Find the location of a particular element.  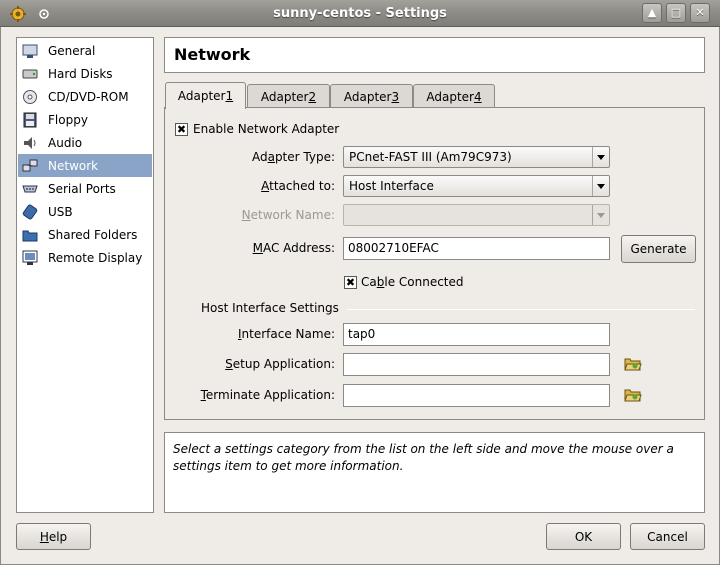

sidebar-item-cd-dvd-rom: CD/DVD-ROM is located at coordinates (85, 96).